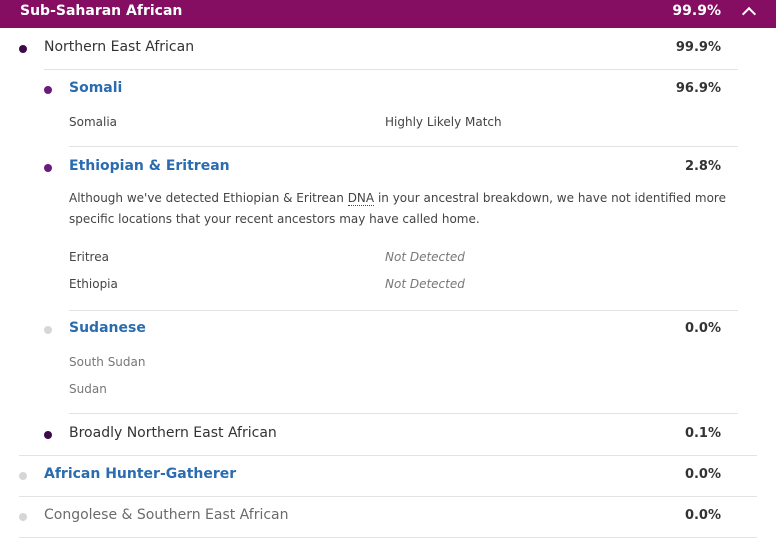  What do you see at coordinates (93, 122) in the screenshot?
I see `somali-location: Somalia` at bounding box center [93, 122].